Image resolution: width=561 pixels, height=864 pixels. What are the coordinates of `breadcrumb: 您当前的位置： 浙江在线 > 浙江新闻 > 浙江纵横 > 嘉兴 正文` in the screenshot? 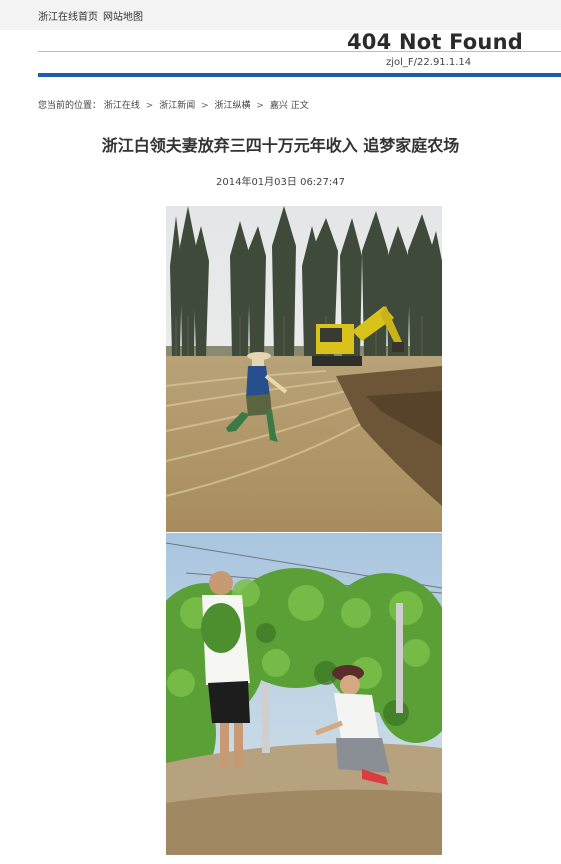 It's located at (173, 104).